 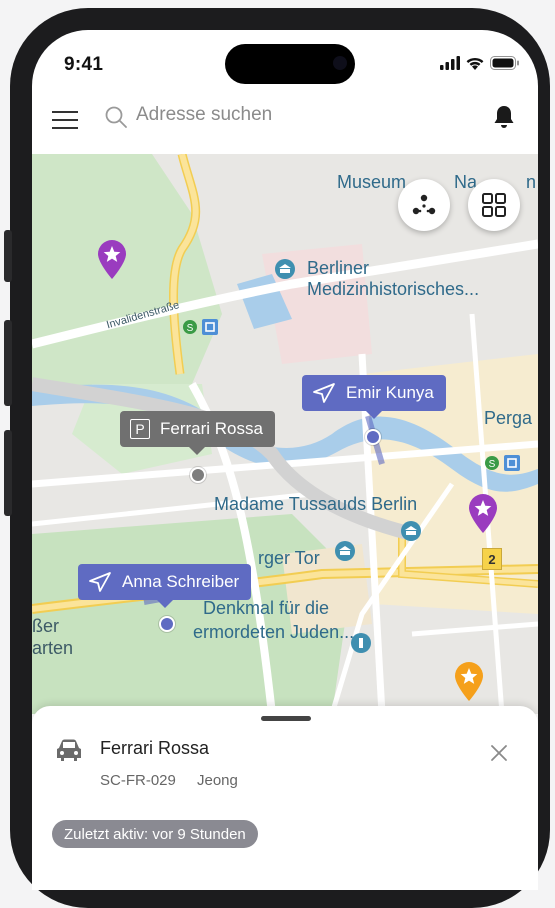 I want to click on person-callout-label: Anna Schreiber, so click(x=181, y=581).